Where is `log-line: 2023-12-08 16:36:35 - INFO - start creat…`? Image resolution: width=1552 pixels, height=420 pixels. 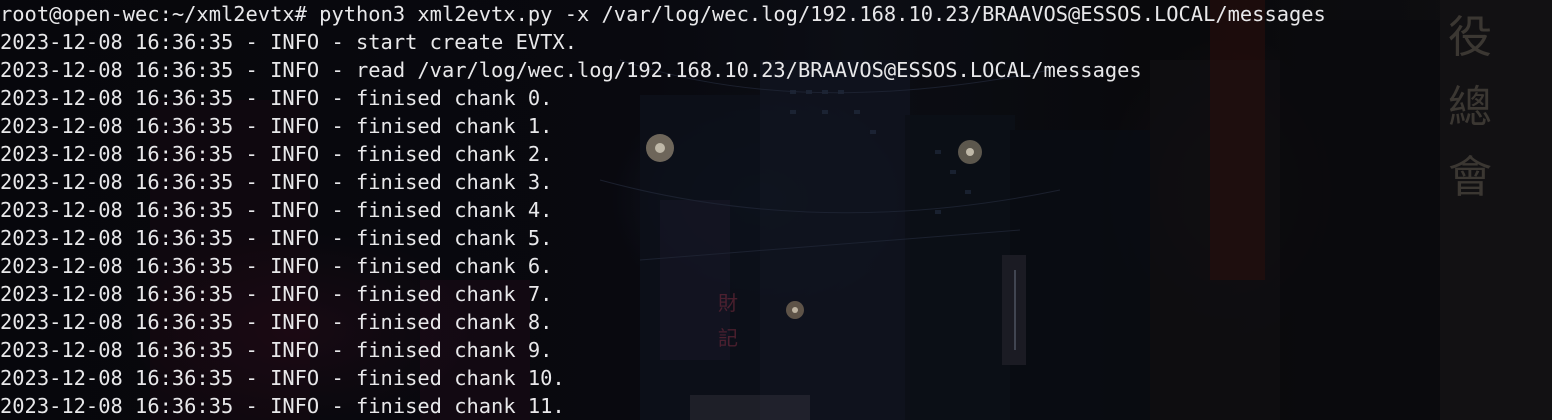 log-line: 2023-12-08 16:36:35 - INFO - start creat… is located at coordinates (288, 42).